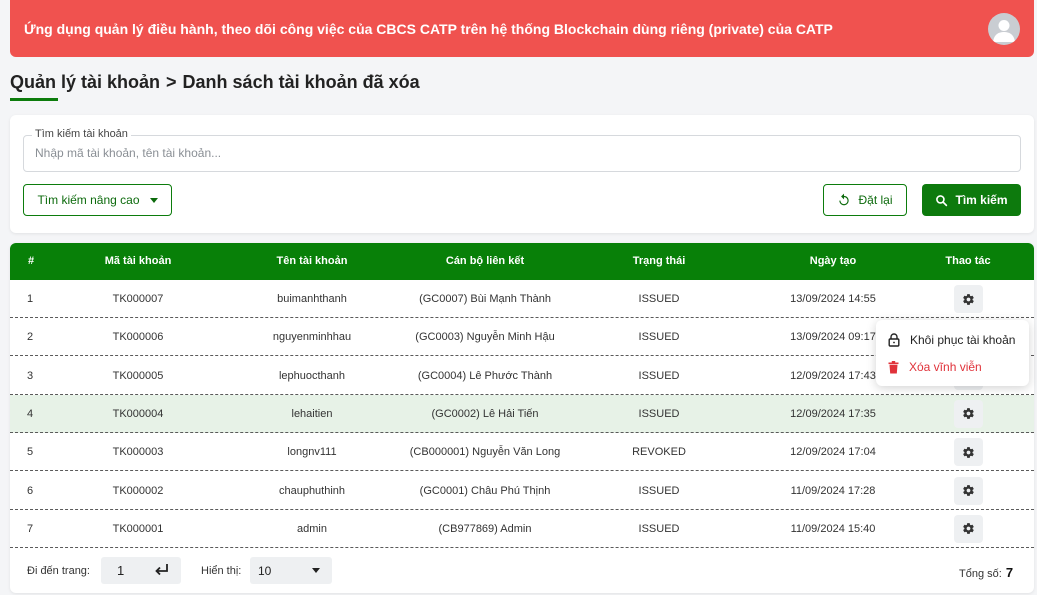  I want to click on cell-linked-officer: (CB977869) Admin, so click(485, 528).